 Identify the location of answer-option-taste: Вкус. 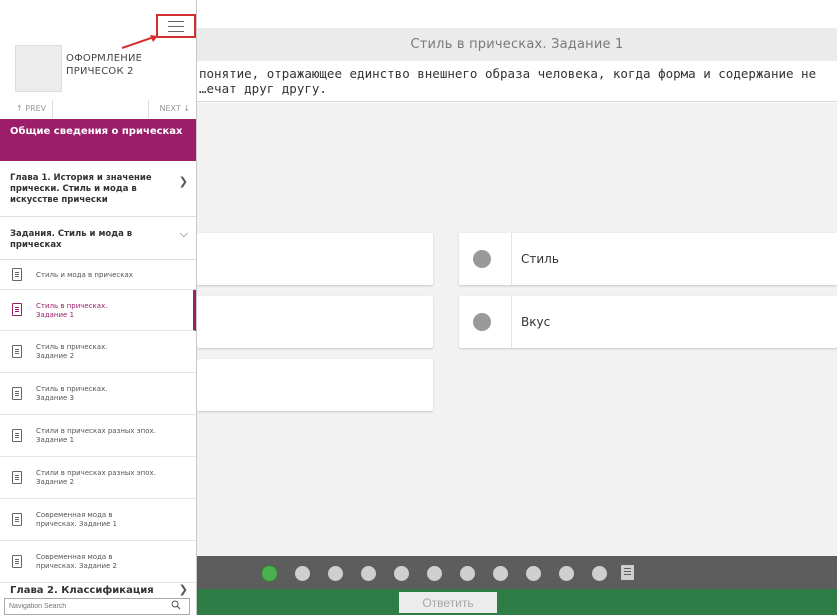
(648, 322).